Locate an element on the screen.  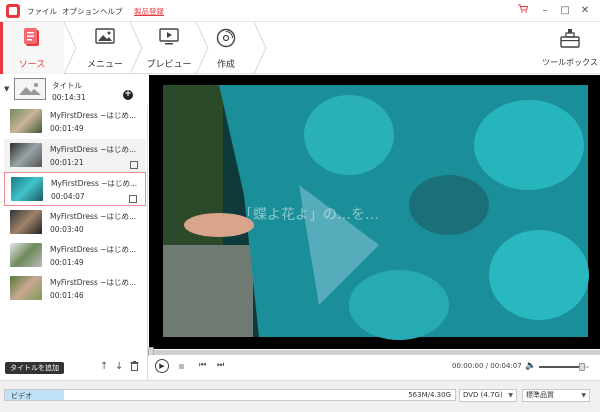
add-clip-plus-icon: + is located at coordinates (128, 95).